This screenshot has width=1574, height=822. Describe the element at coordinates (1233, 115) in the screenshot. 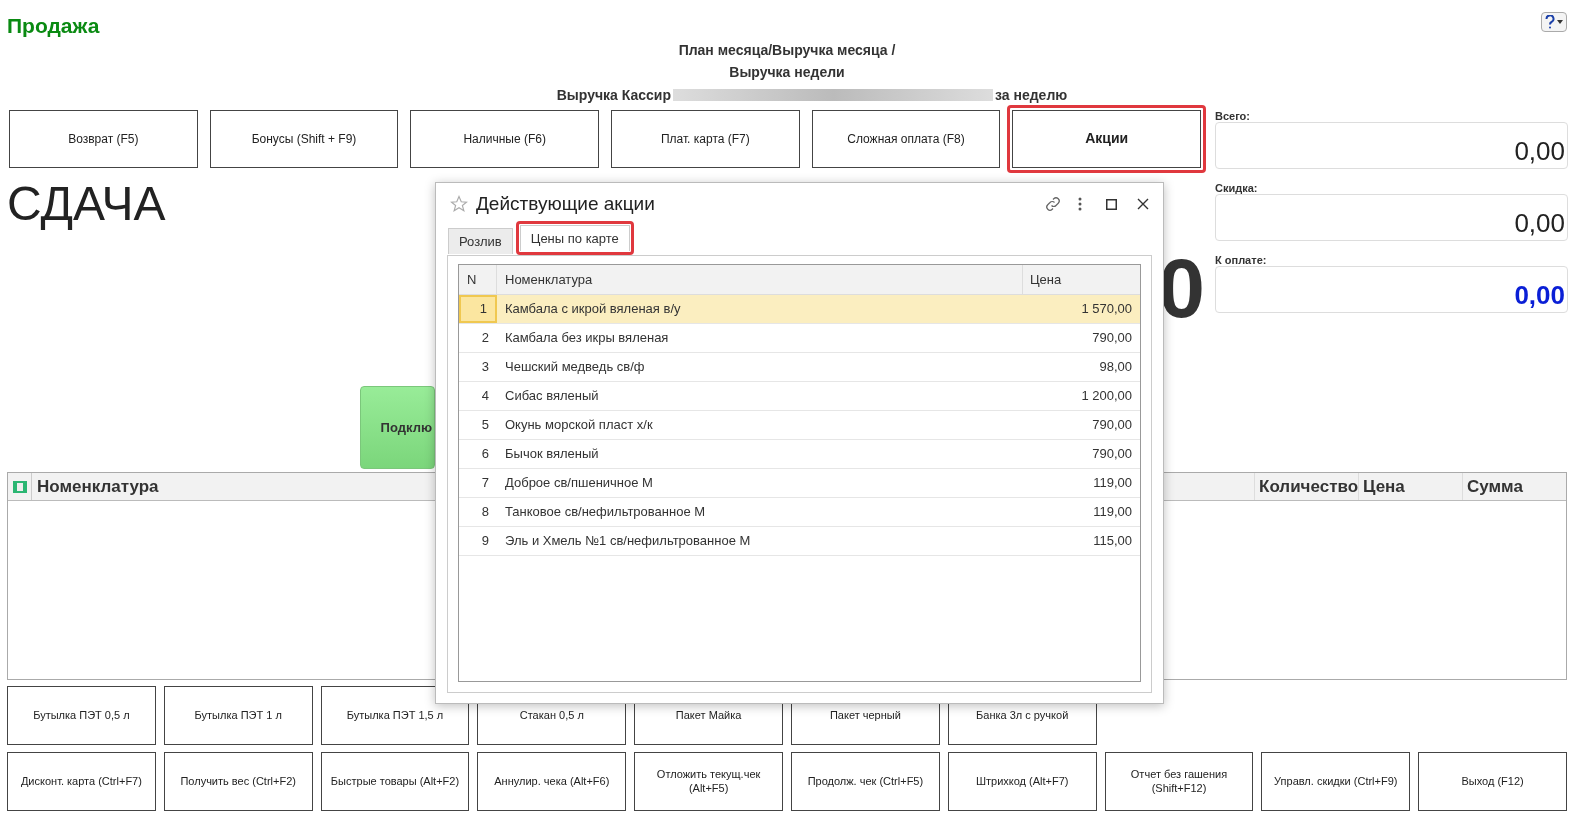

I see `total-label: Всего:` at that location.